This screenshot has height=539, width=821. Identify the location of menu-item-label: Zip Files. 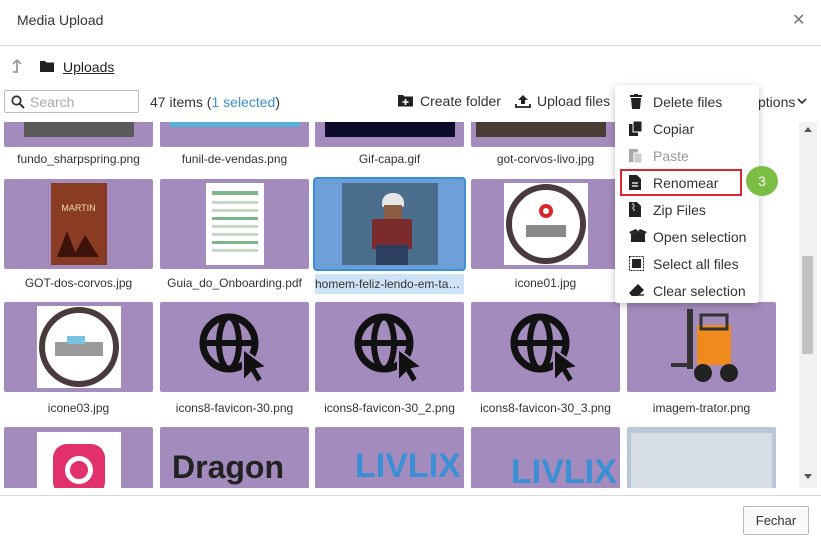
(679, 210).